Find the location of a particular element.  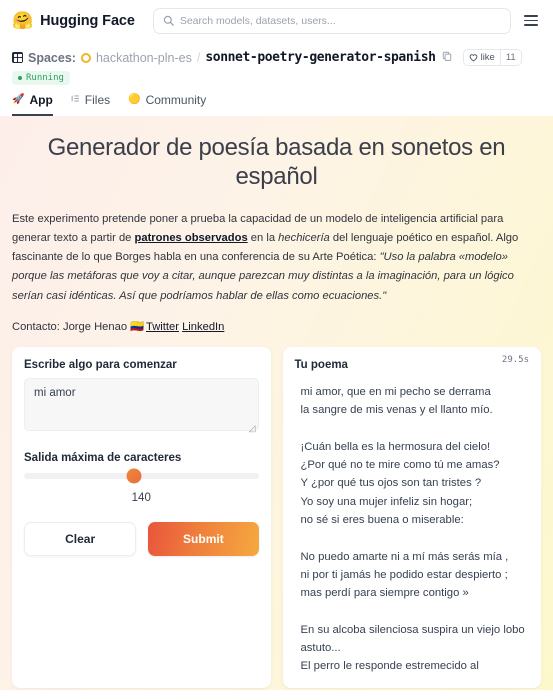

slider-thumb is located at coordinates (134, 476).